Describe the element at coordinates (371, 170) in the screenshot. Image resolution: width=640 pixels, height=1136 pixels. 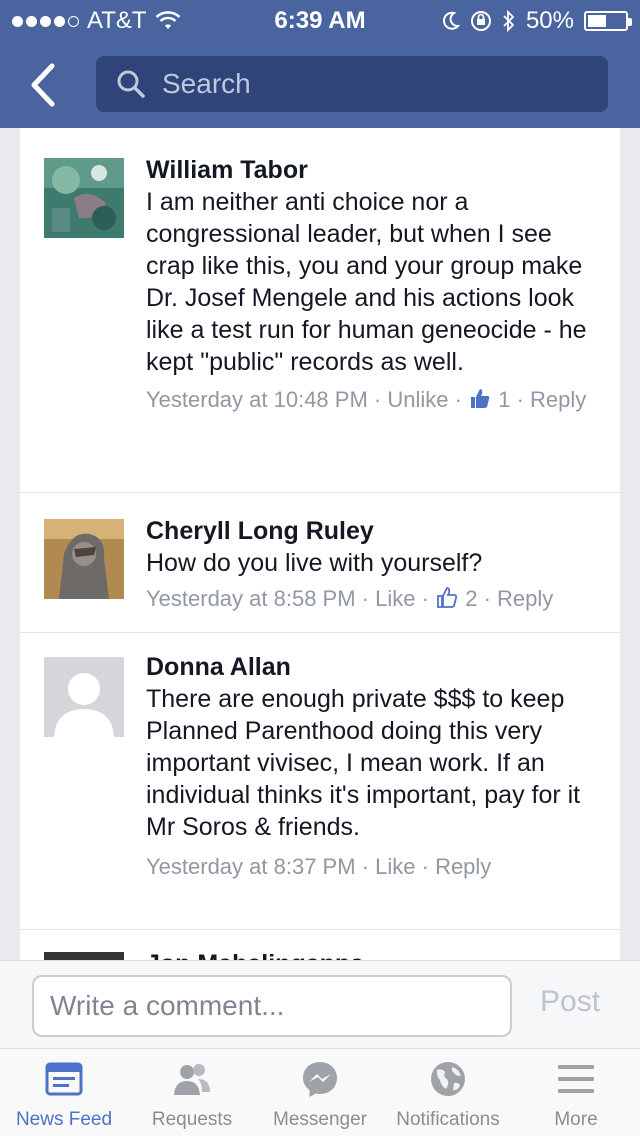
I see `comment-author: William Tabor` at that location.